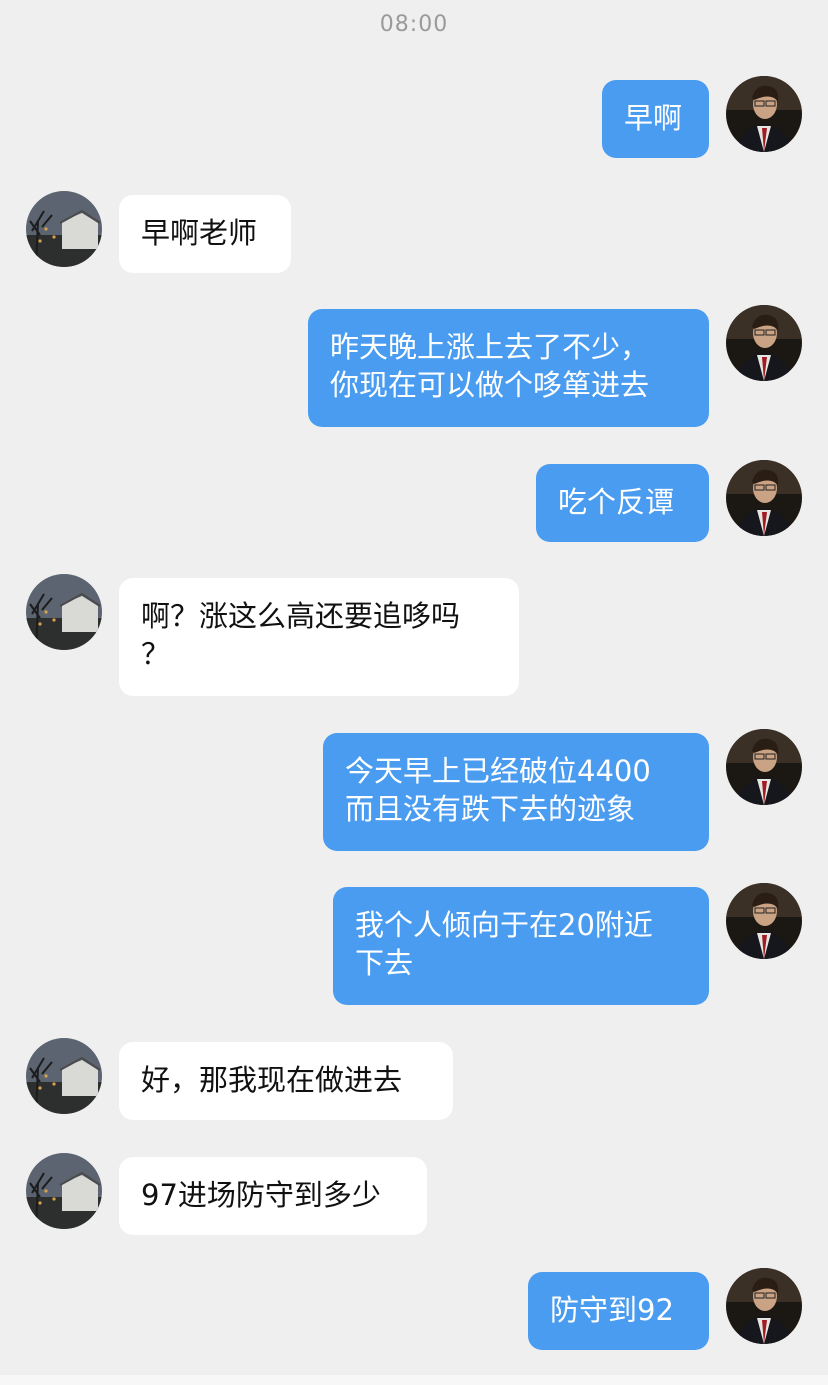 The height and width of the screenshot is (1385, 828). What do you see at coordinates (622, 503) in the screenshot?
I see `message-bubble-outgoing: 吃个反谭` at bounding box center [622, 503].